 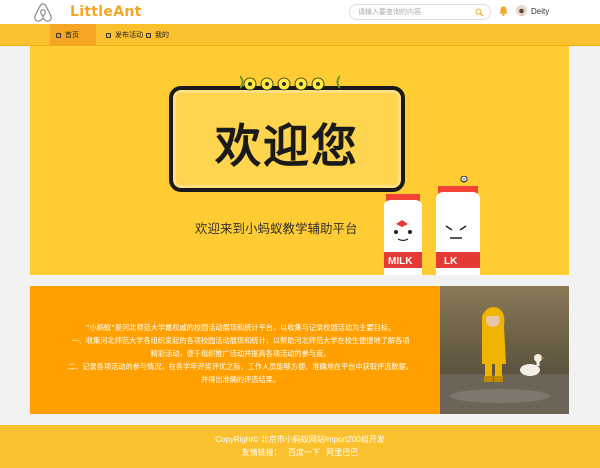 I want to click on copyright-text: CopyRight© 北京市小蚂蚁网站Import200组开发, so click(x=300, y=439).